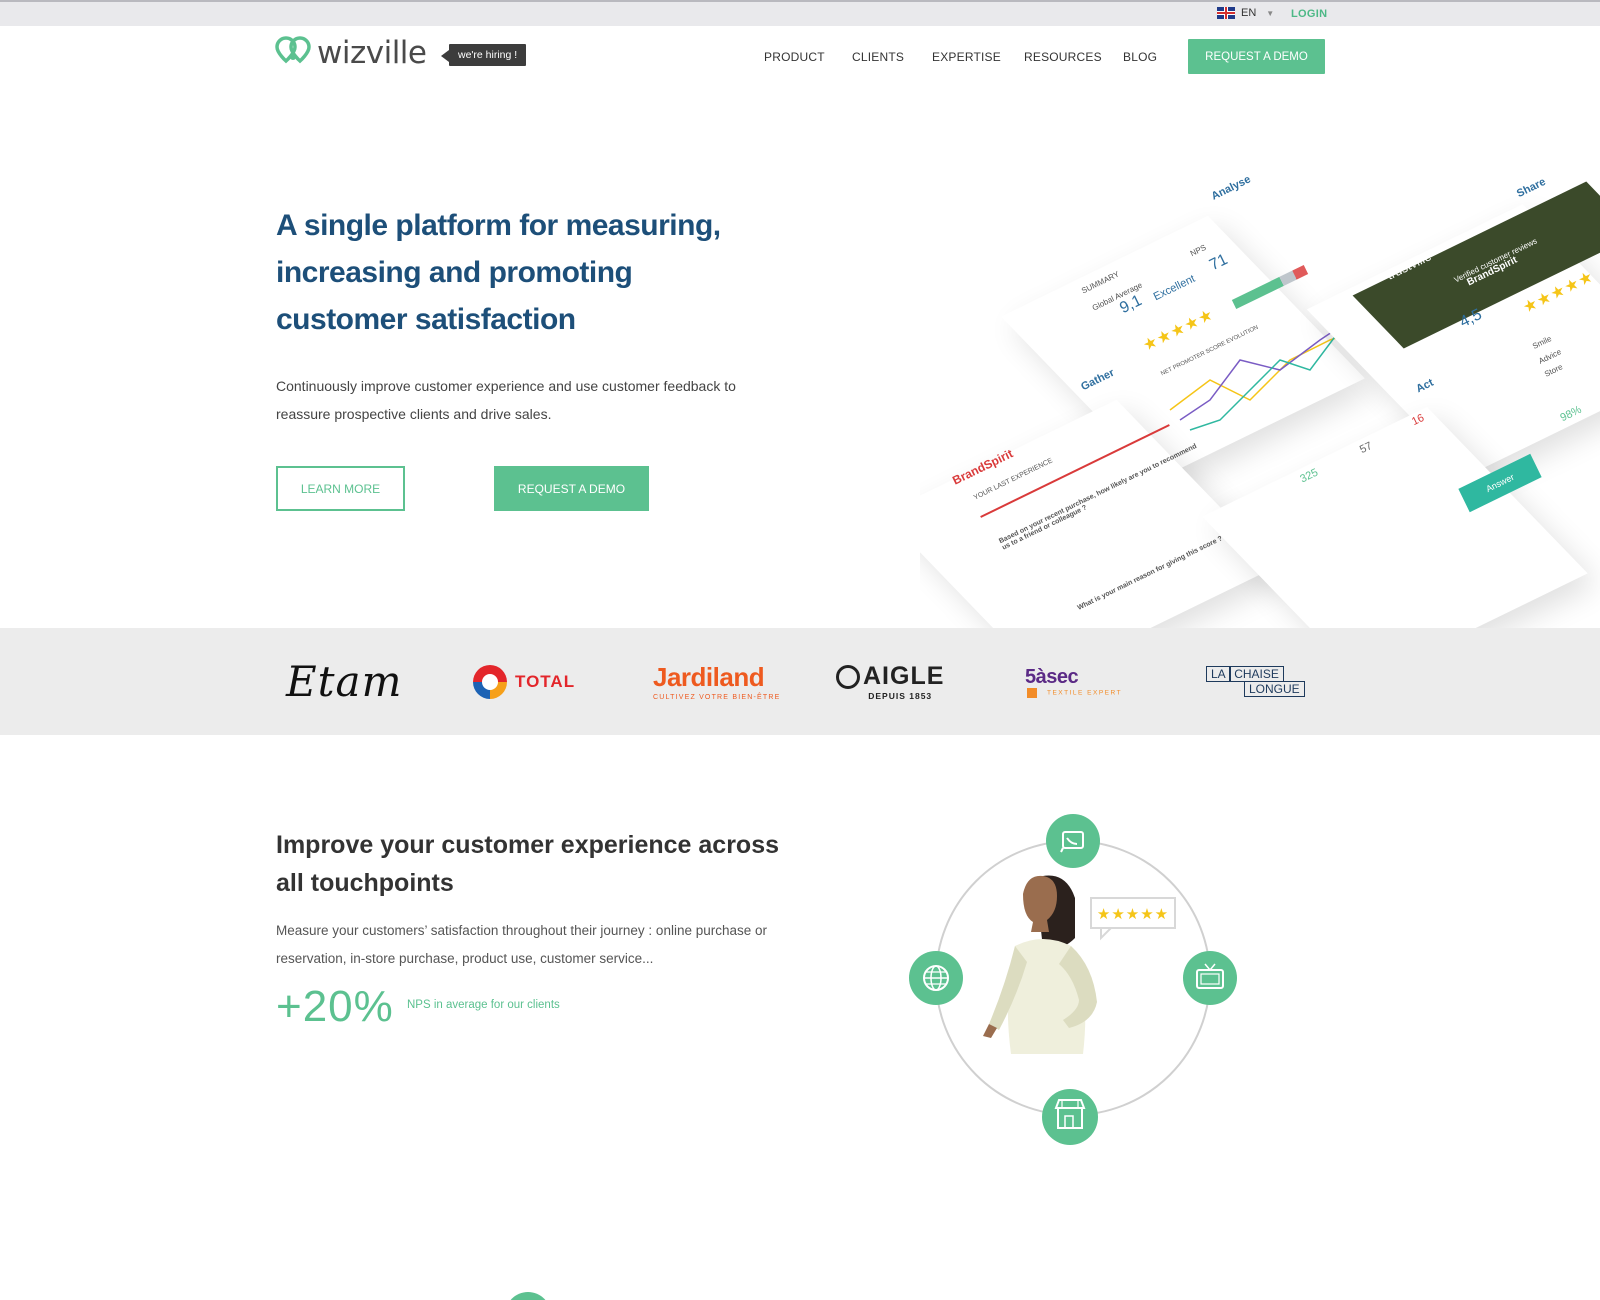  Describe the element at coordinates (1070, 1117) in the screenshot. I see `store-icon` at that location.